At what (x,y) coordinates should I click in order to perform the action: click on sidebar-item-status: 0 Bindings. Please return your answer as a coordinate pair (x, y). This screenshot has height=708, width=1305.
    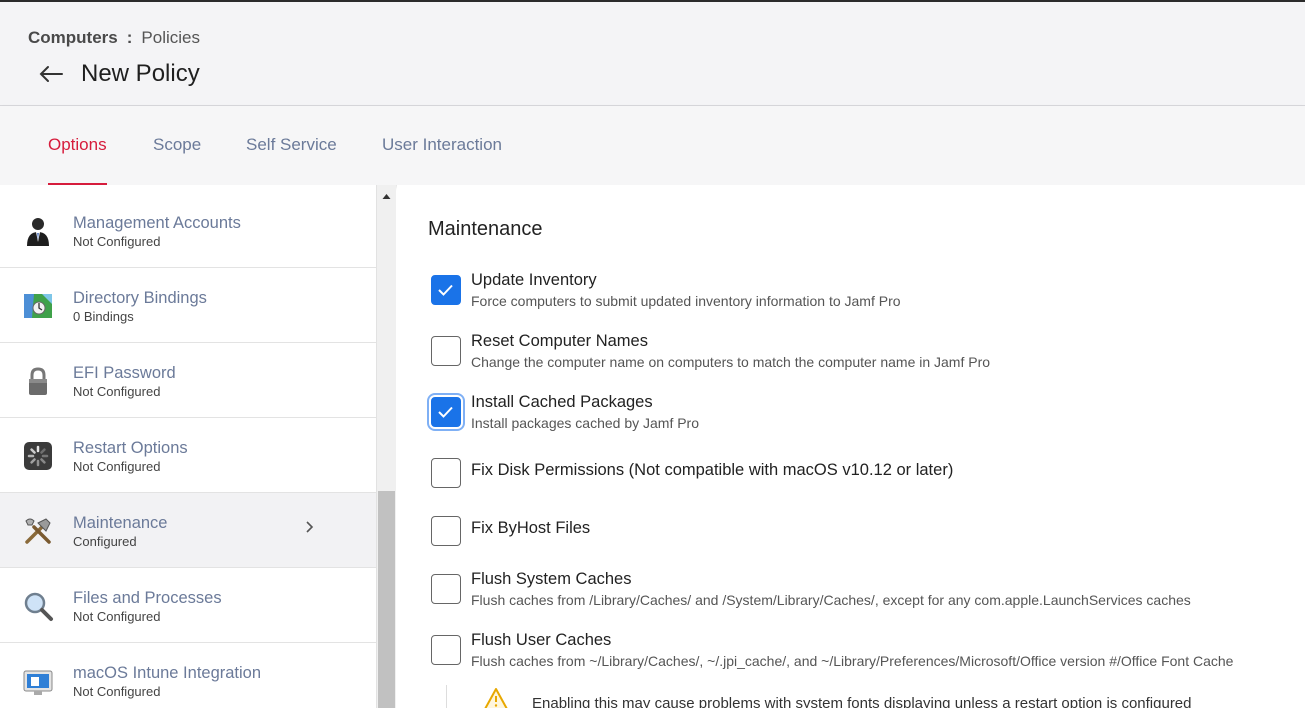
    Looking at the image, I should click on (103, 316).